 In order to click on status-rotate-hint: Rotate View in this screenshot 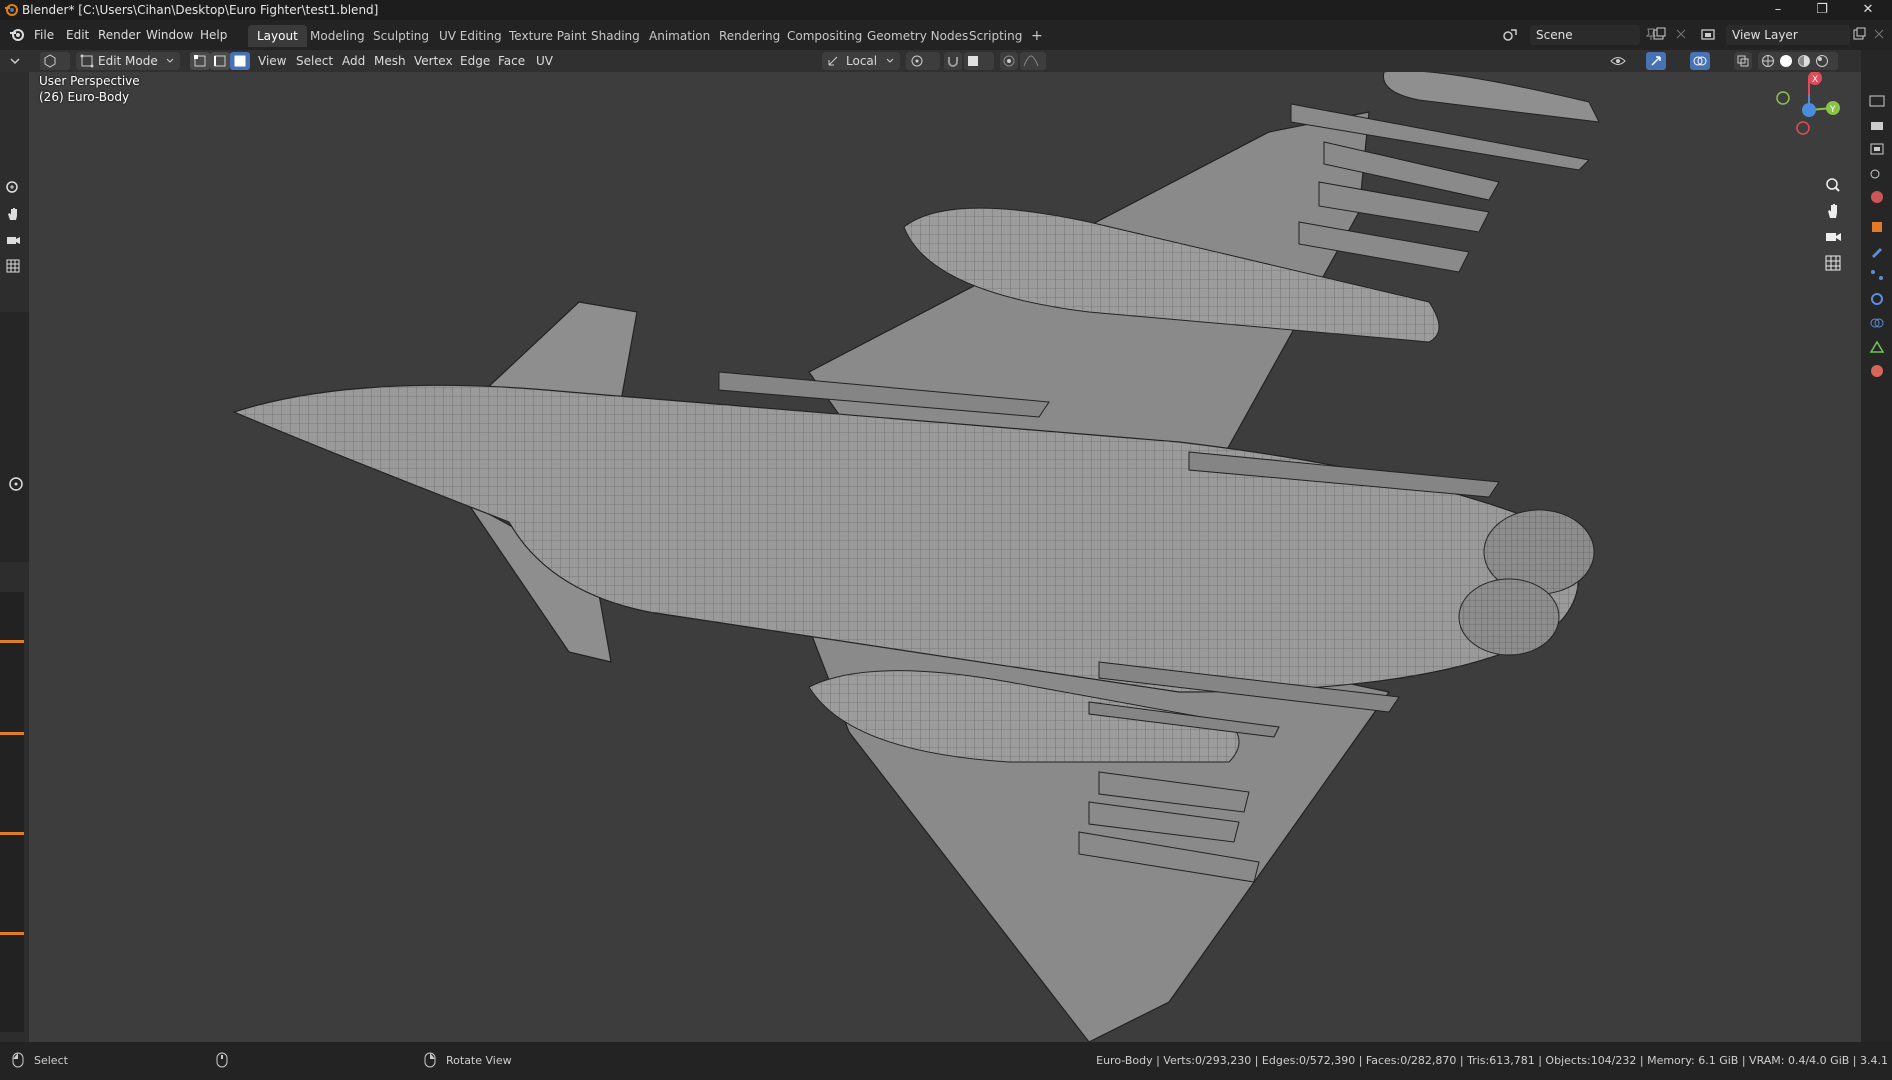, I will do `click(479, 1060)`.